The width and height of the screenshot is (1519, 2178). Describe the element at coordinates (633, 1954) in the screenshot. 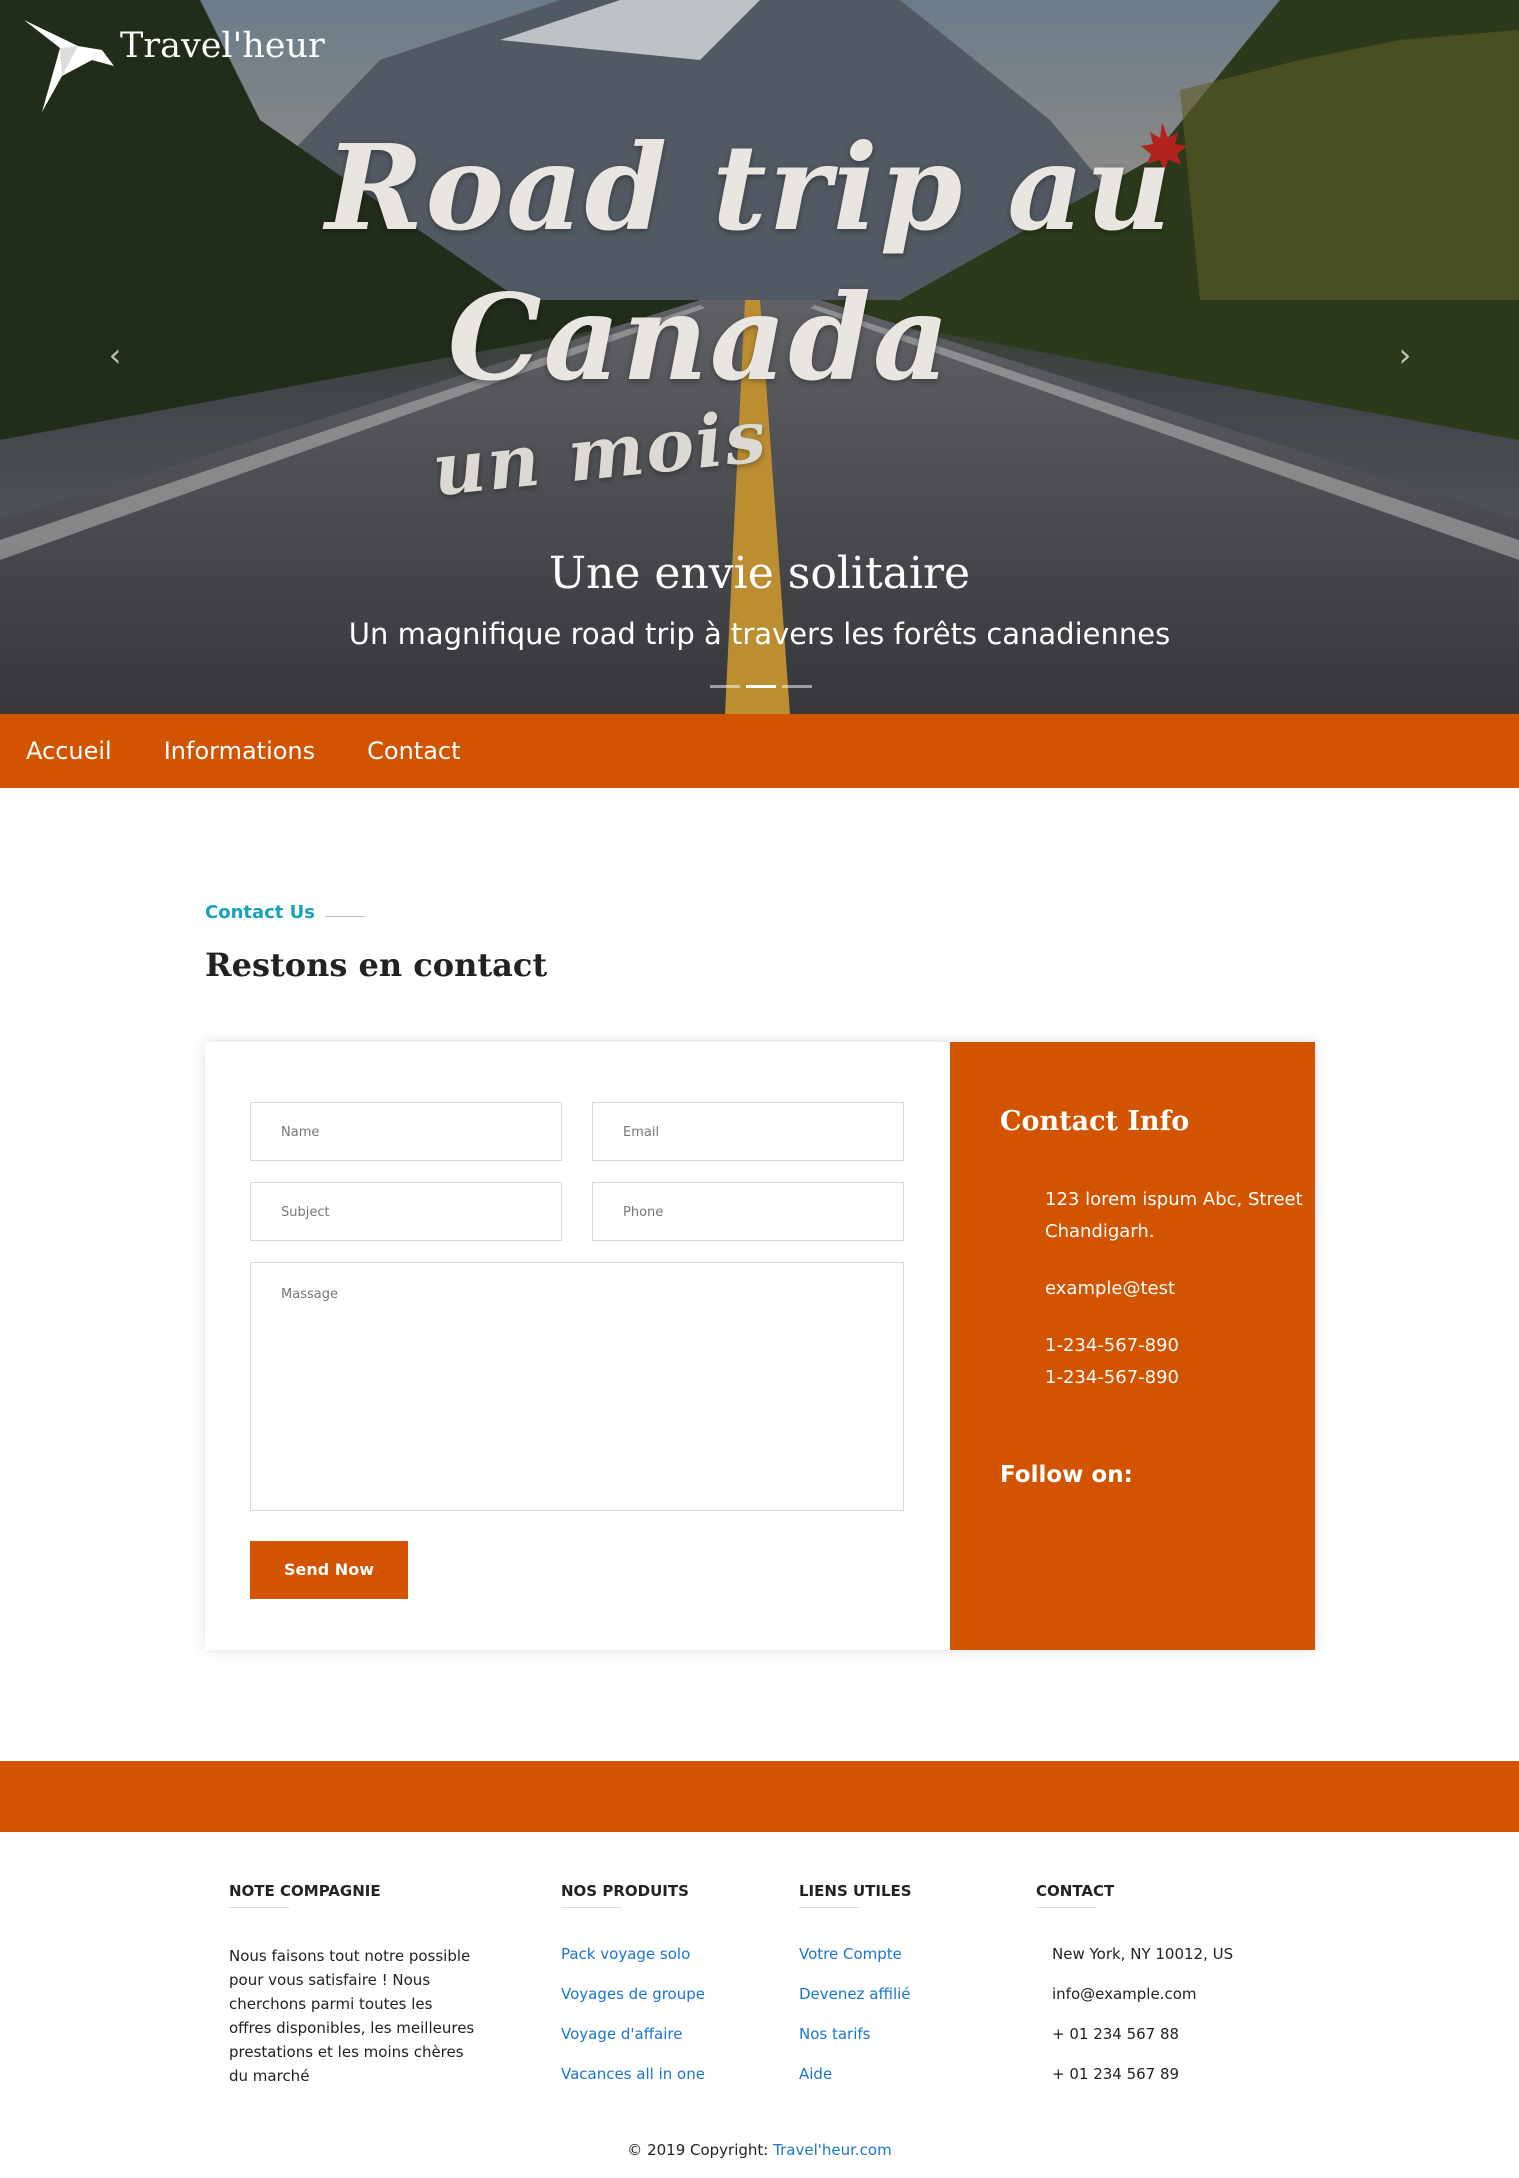

I see `footer-link-pack-voyage-solo: Pack voyage solo` at that location.